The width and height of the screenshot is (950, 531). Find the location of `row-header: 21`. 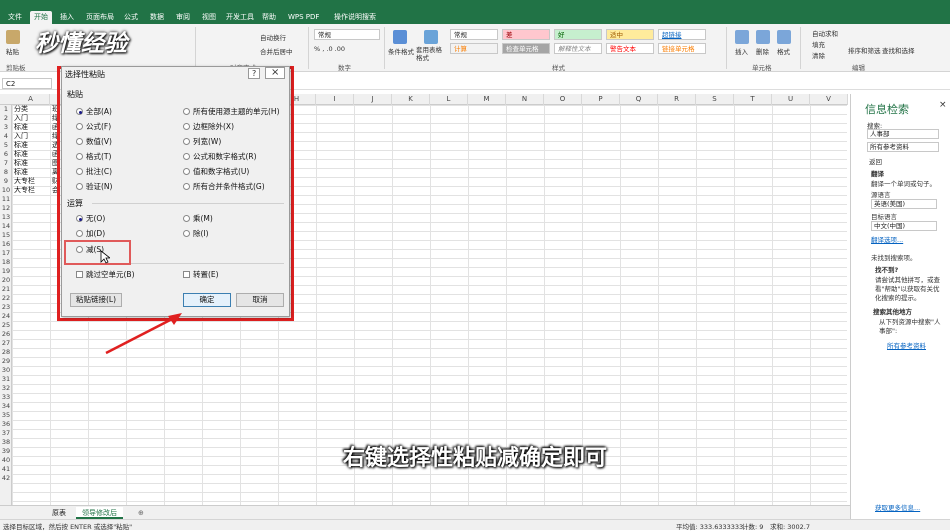

row-header: 21 is located at coordinates (6, 289).